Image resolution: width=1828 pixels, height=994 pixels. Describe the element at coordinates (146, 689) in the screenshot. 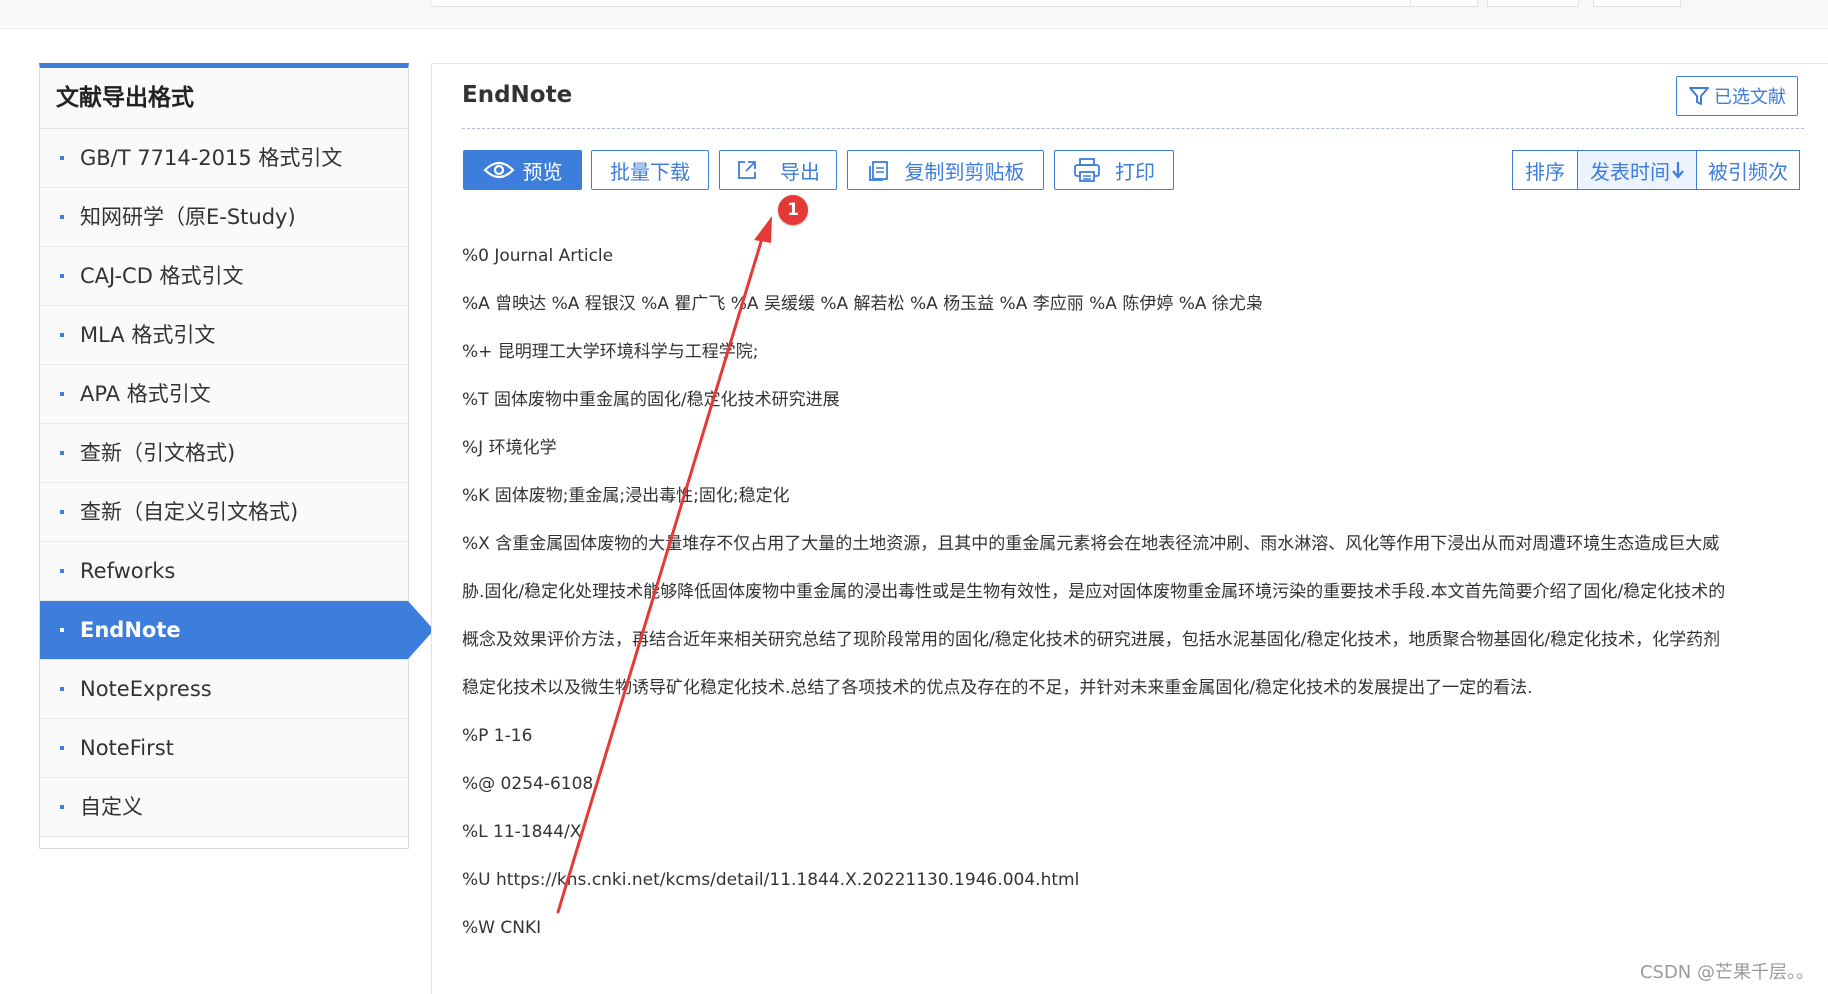

I see `sidebar-item-label: NoteExpress` at that location.